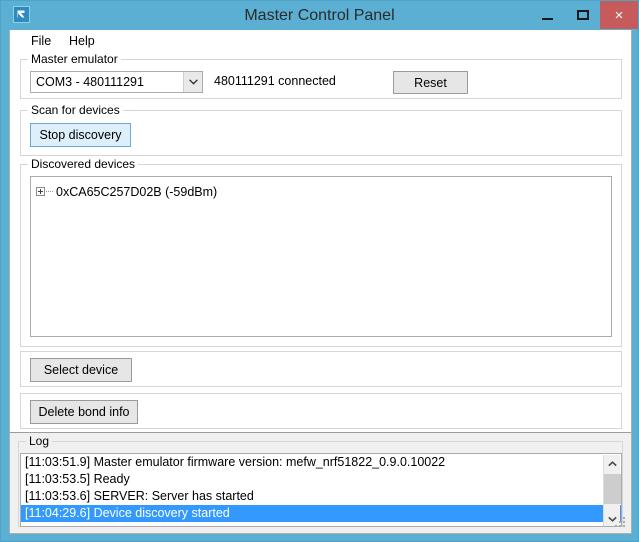 The image size is (639, 542). Describe the element at coordinates (74, 59) in the screenshot. I see `master-emulator-group-label: Master emulator` at that location.